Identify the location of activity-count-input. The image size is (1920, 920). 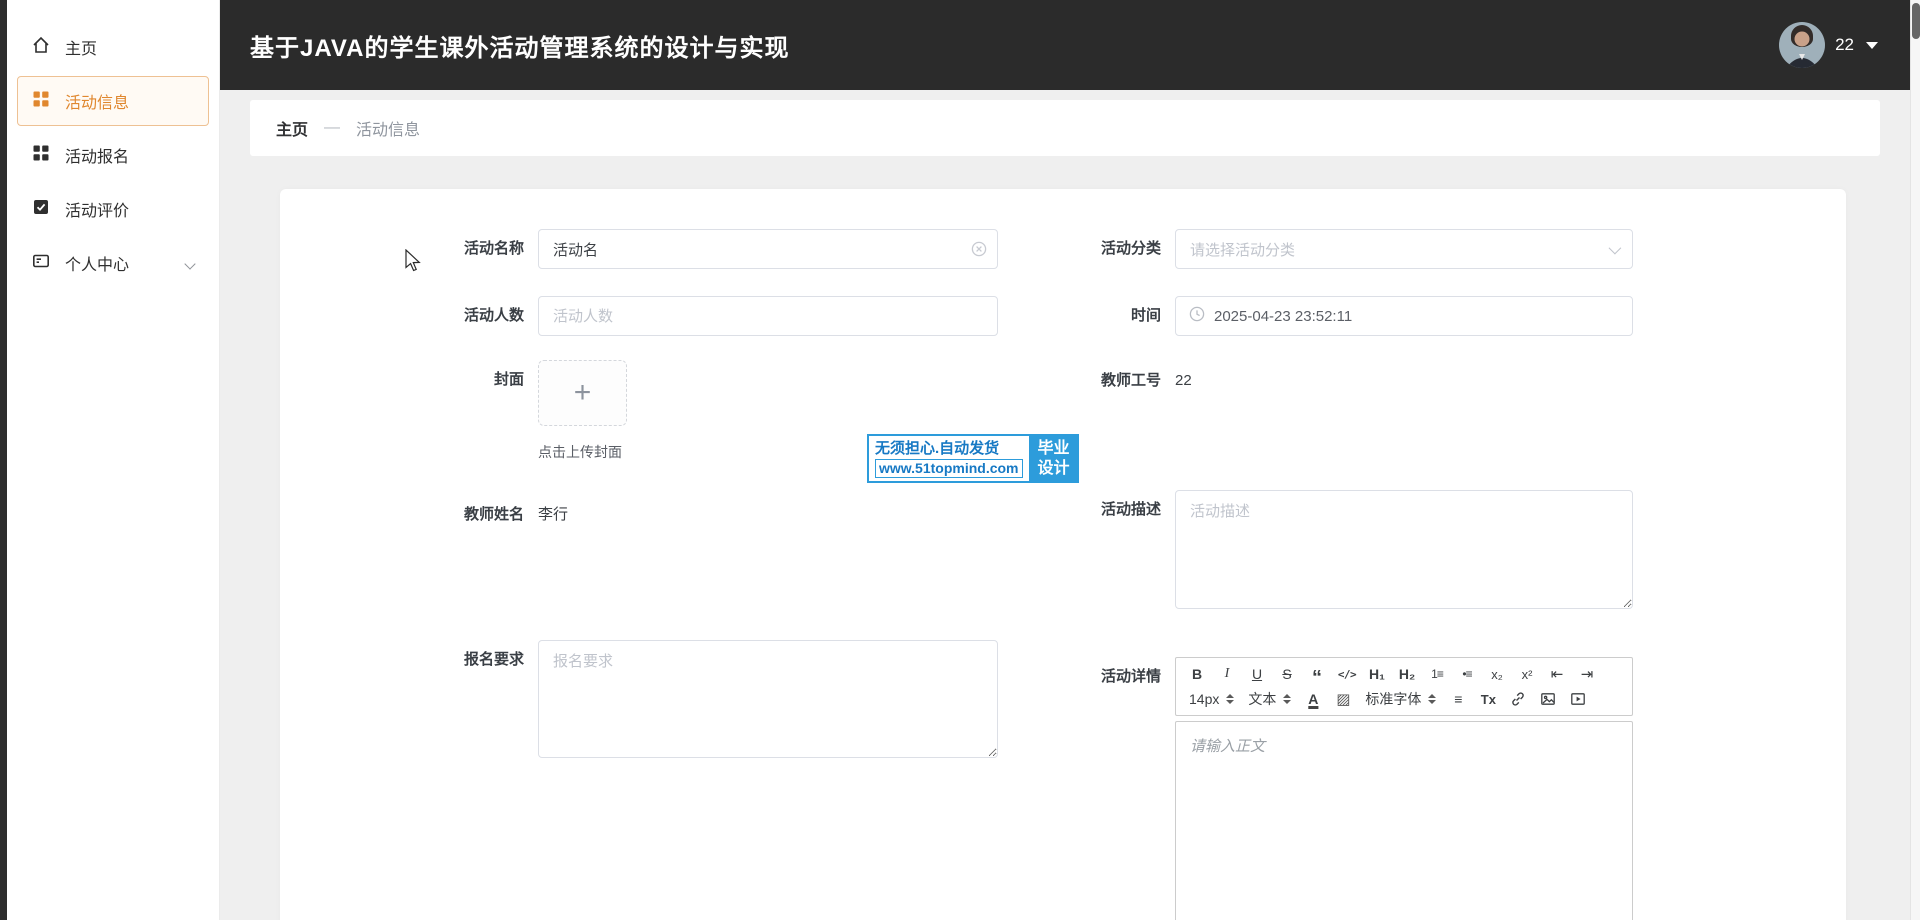
(768, 316).